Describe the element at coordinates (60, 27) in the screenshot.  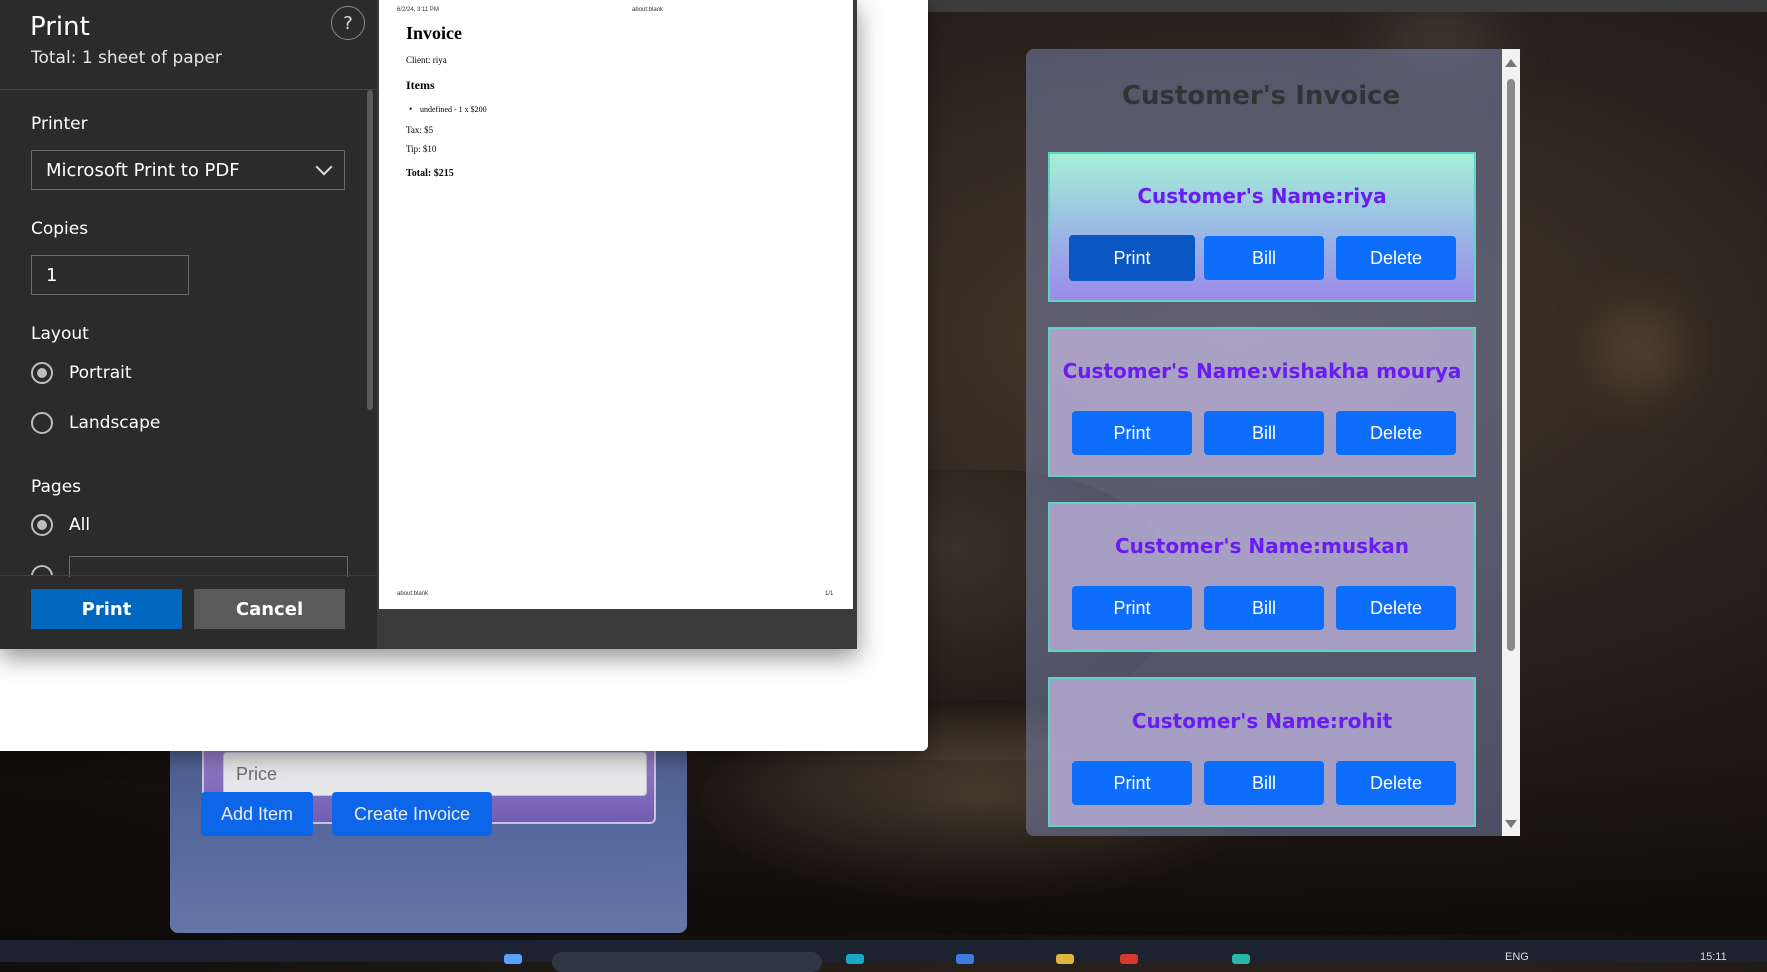
I see `print-dialog-title: Print` at that location.